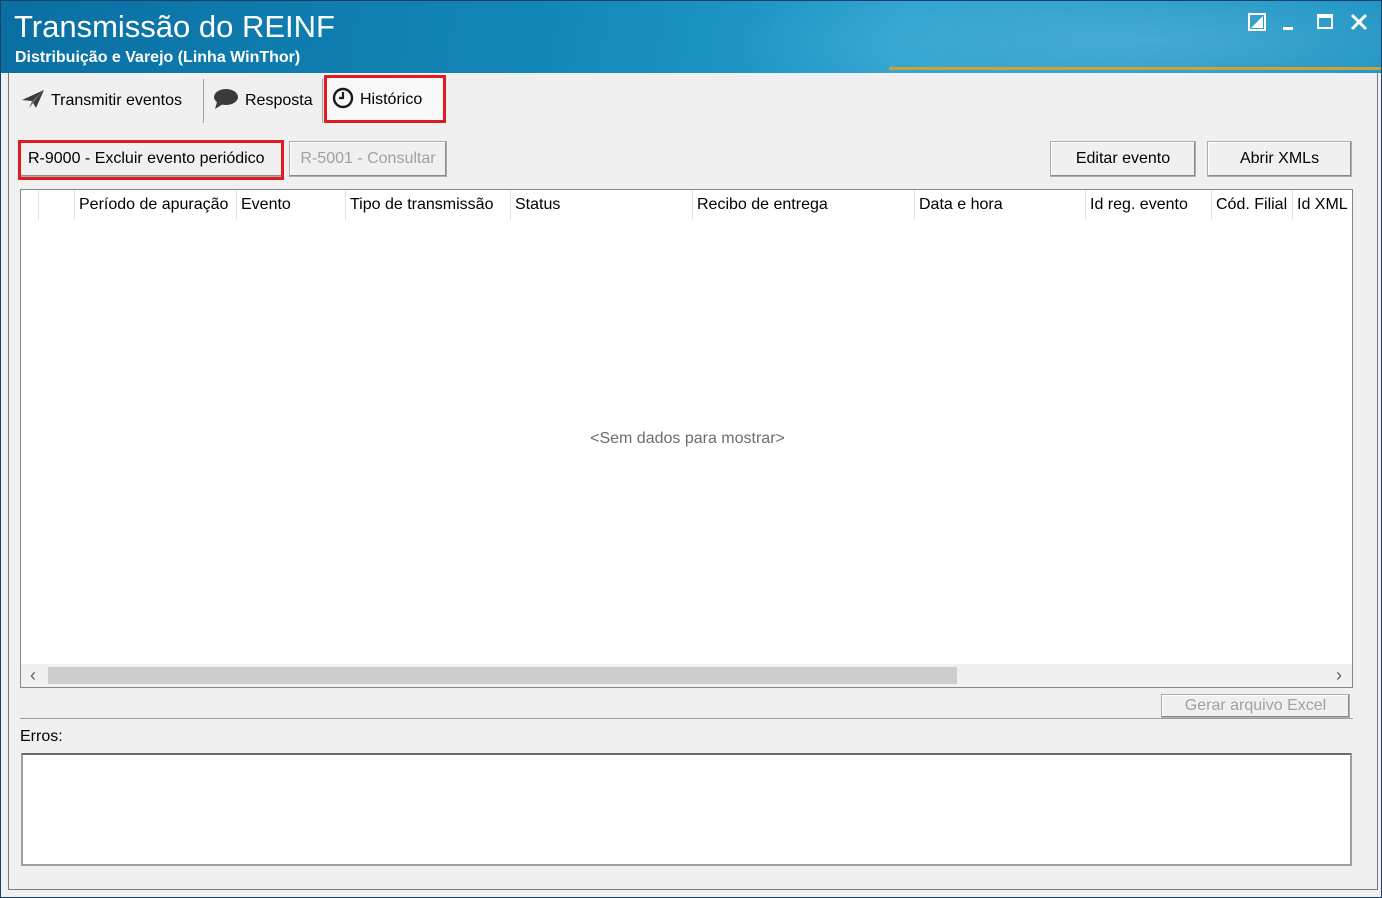 This screenshot has width=1382, height=898. I want to click on tab-historico: Histórico, so click(385, 100).